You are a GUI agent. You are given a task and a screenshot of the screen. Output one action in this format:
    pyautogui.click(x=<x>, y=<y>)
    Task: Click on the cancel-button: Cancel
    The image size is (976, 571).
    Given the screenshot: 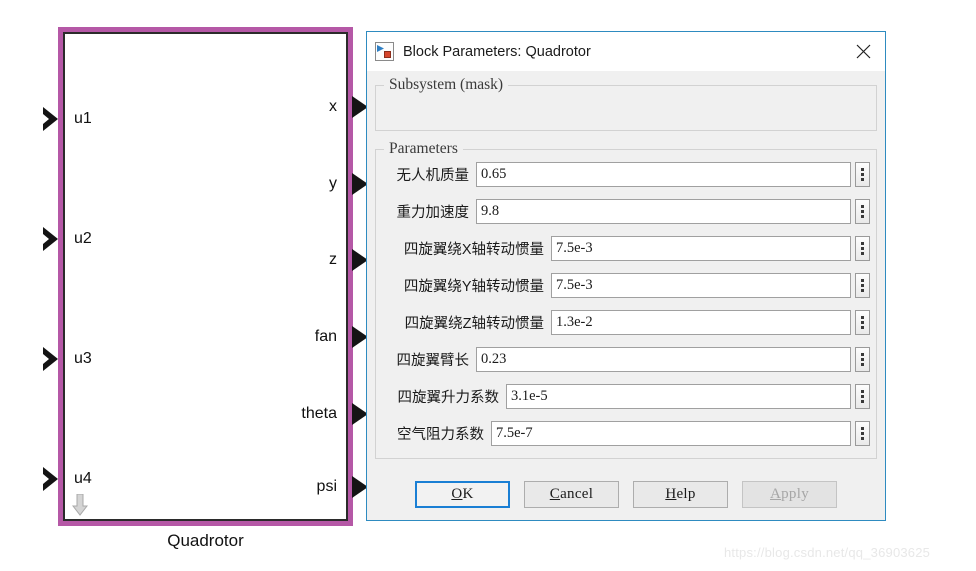 What is the action you would take?
    pyautogui.click(x=571, y=494)
    